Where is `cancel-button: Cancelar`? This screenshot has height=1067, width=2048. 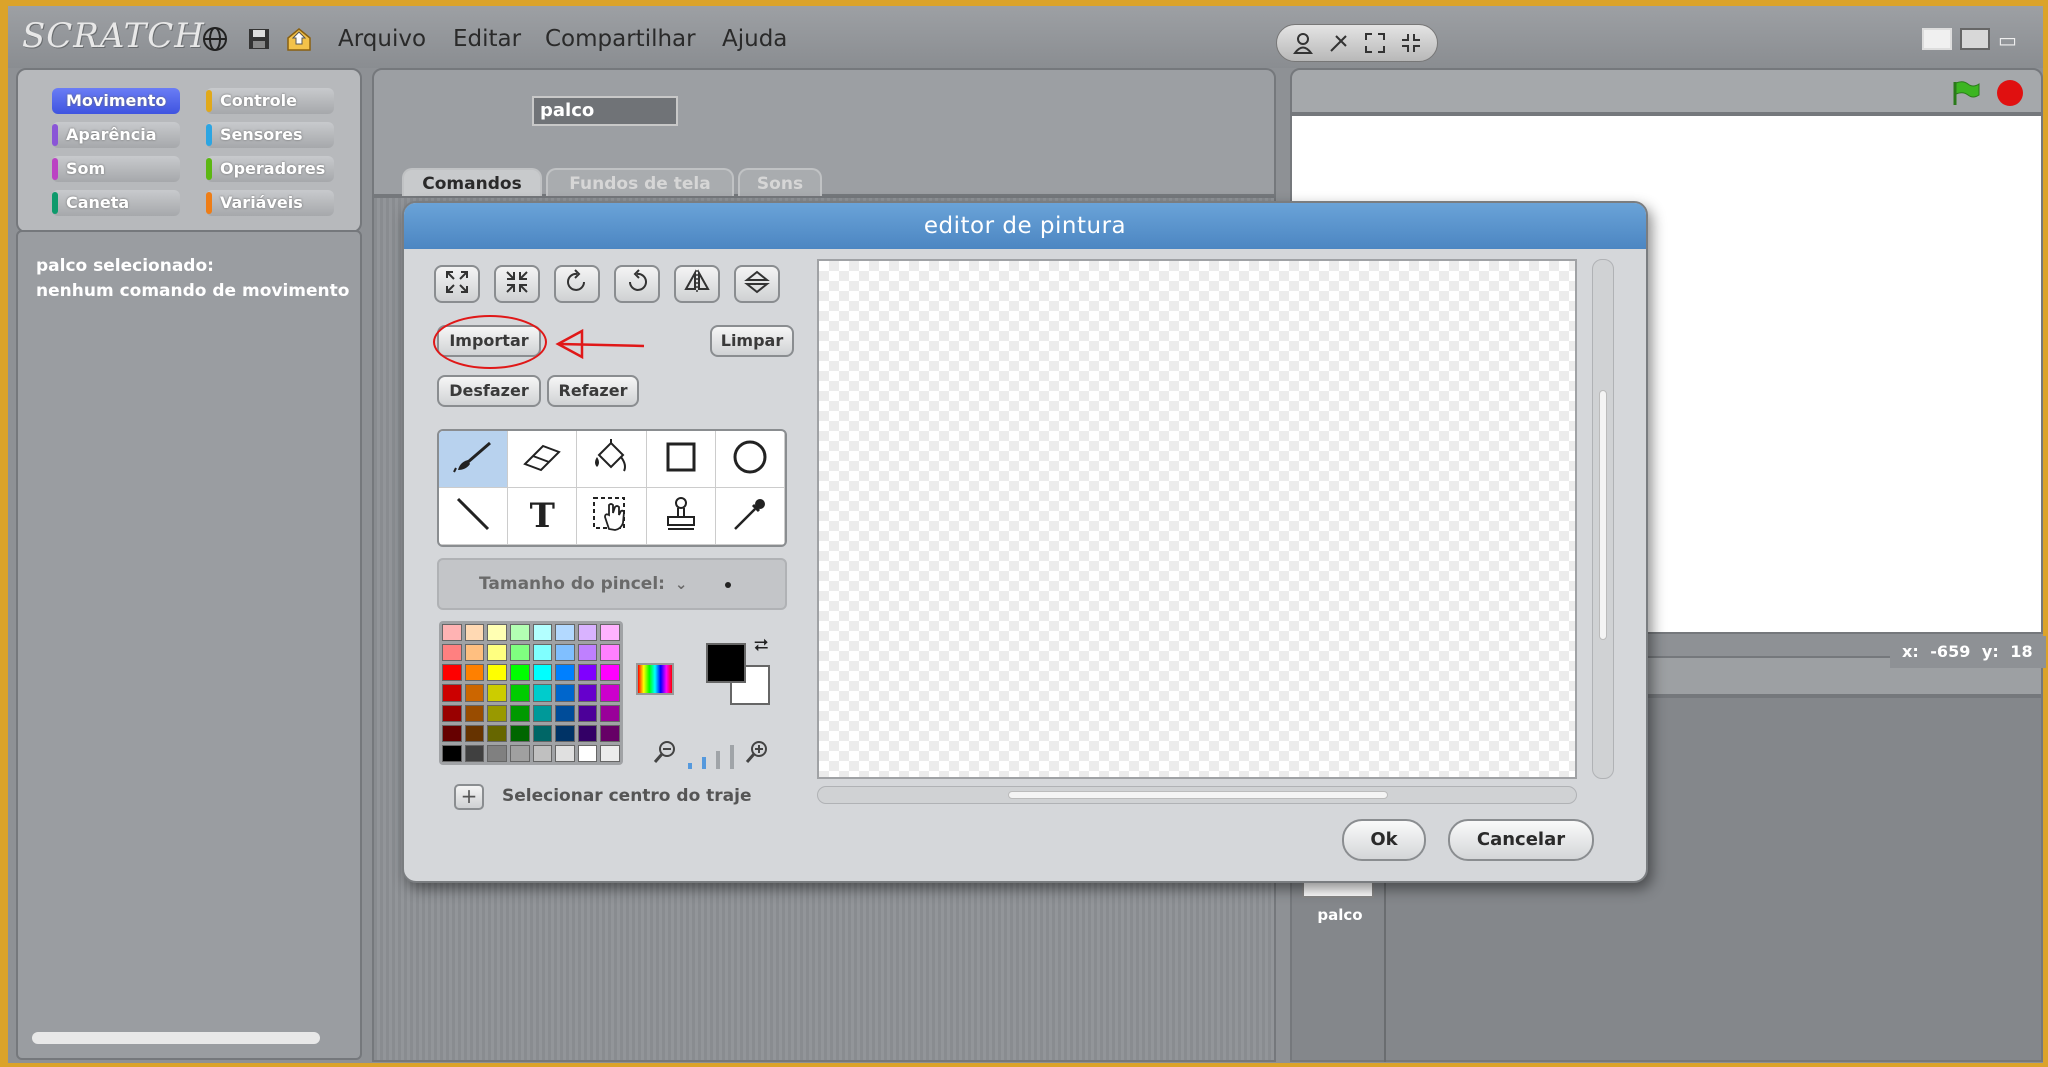
cancel-button: Cancelar is located at coordinates (1521, 840).